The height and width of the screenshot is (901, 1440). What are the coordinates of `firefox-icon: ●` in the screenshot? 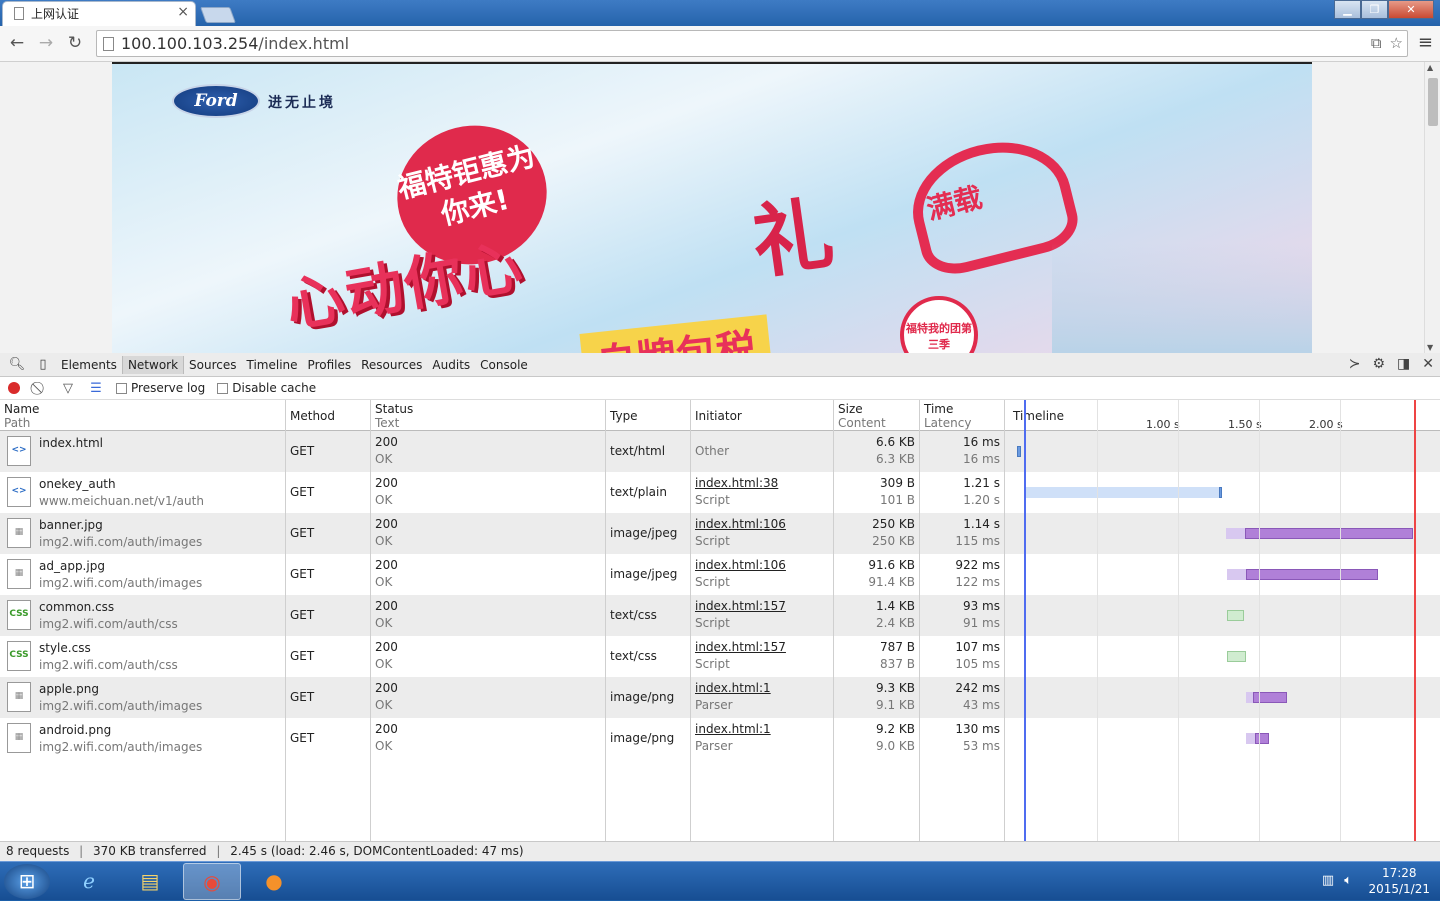 It's located at (274, 881).